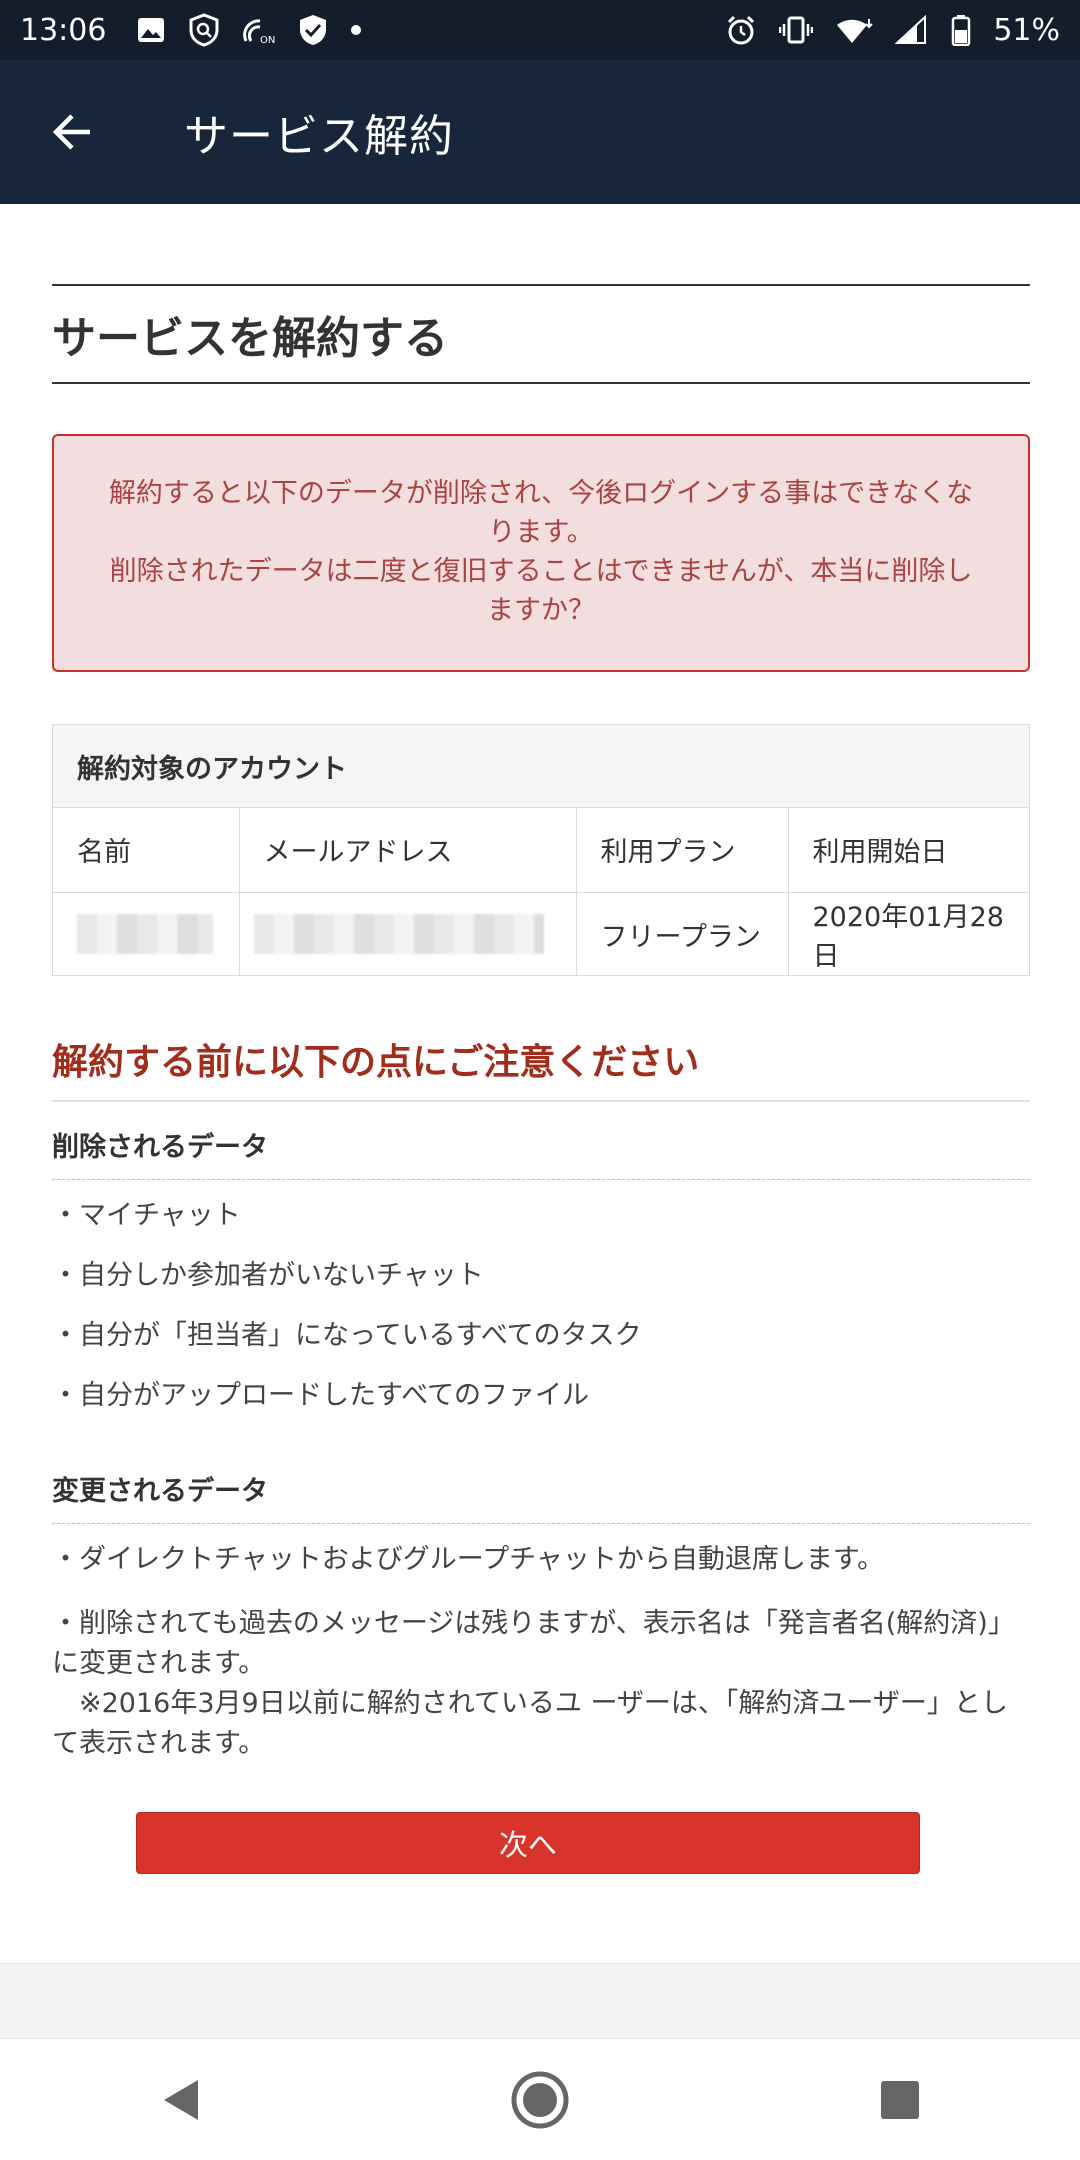  Describe the element at coordinates (268, 1275) in the screenshot. I see `list-item: ・自分しか参加者がいないチャット` at that location.